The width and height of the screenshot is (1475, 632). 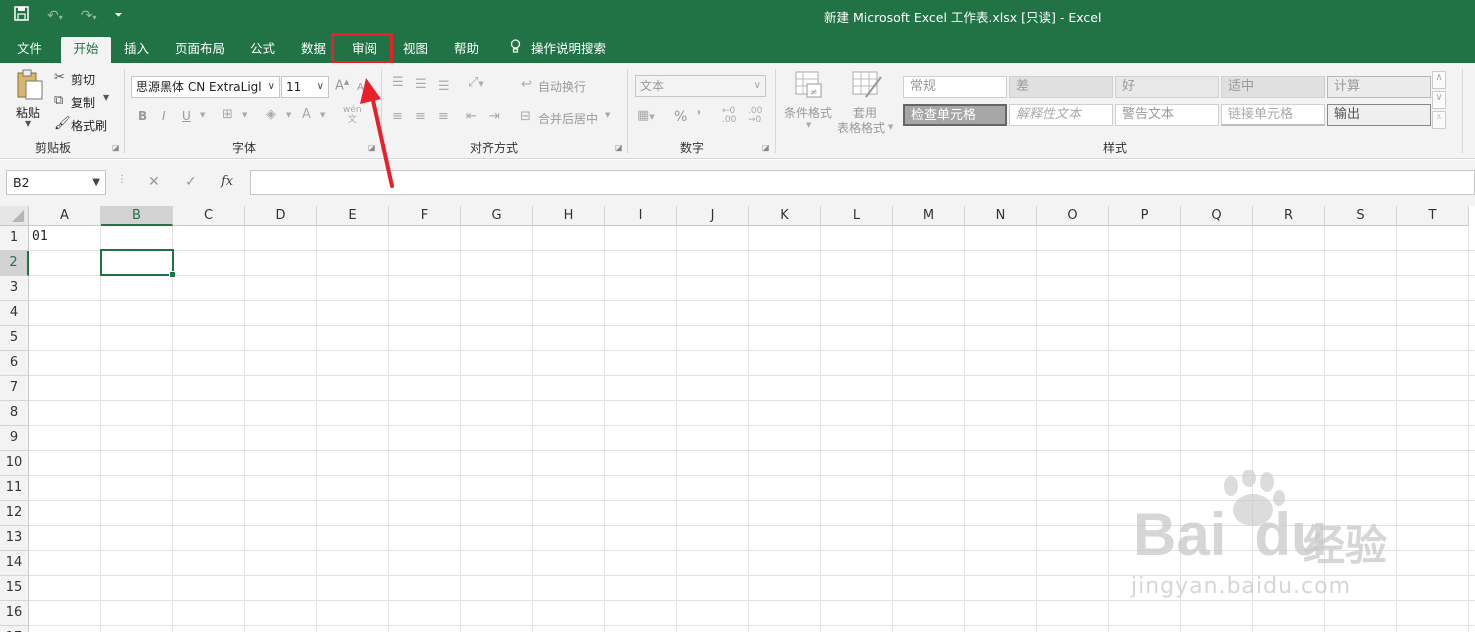 I want to click on row-header-2: 2, so click(x=14, y=263).